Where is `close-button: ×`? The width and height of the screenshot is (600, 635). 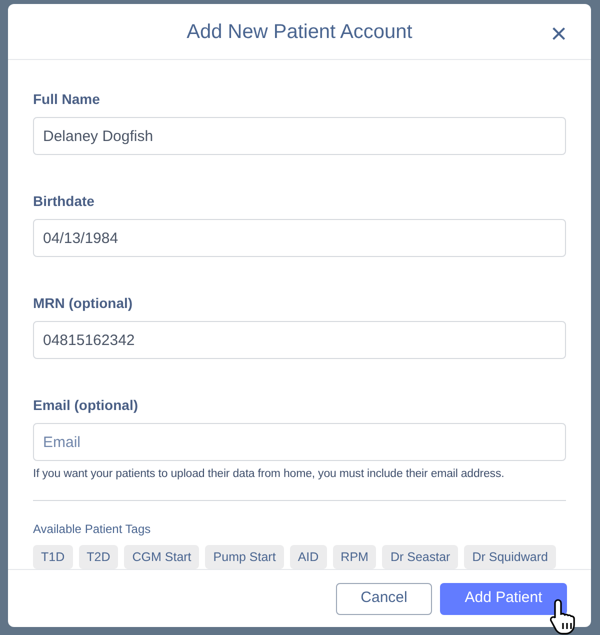 close-button: × is located at coordinates (558, 34).